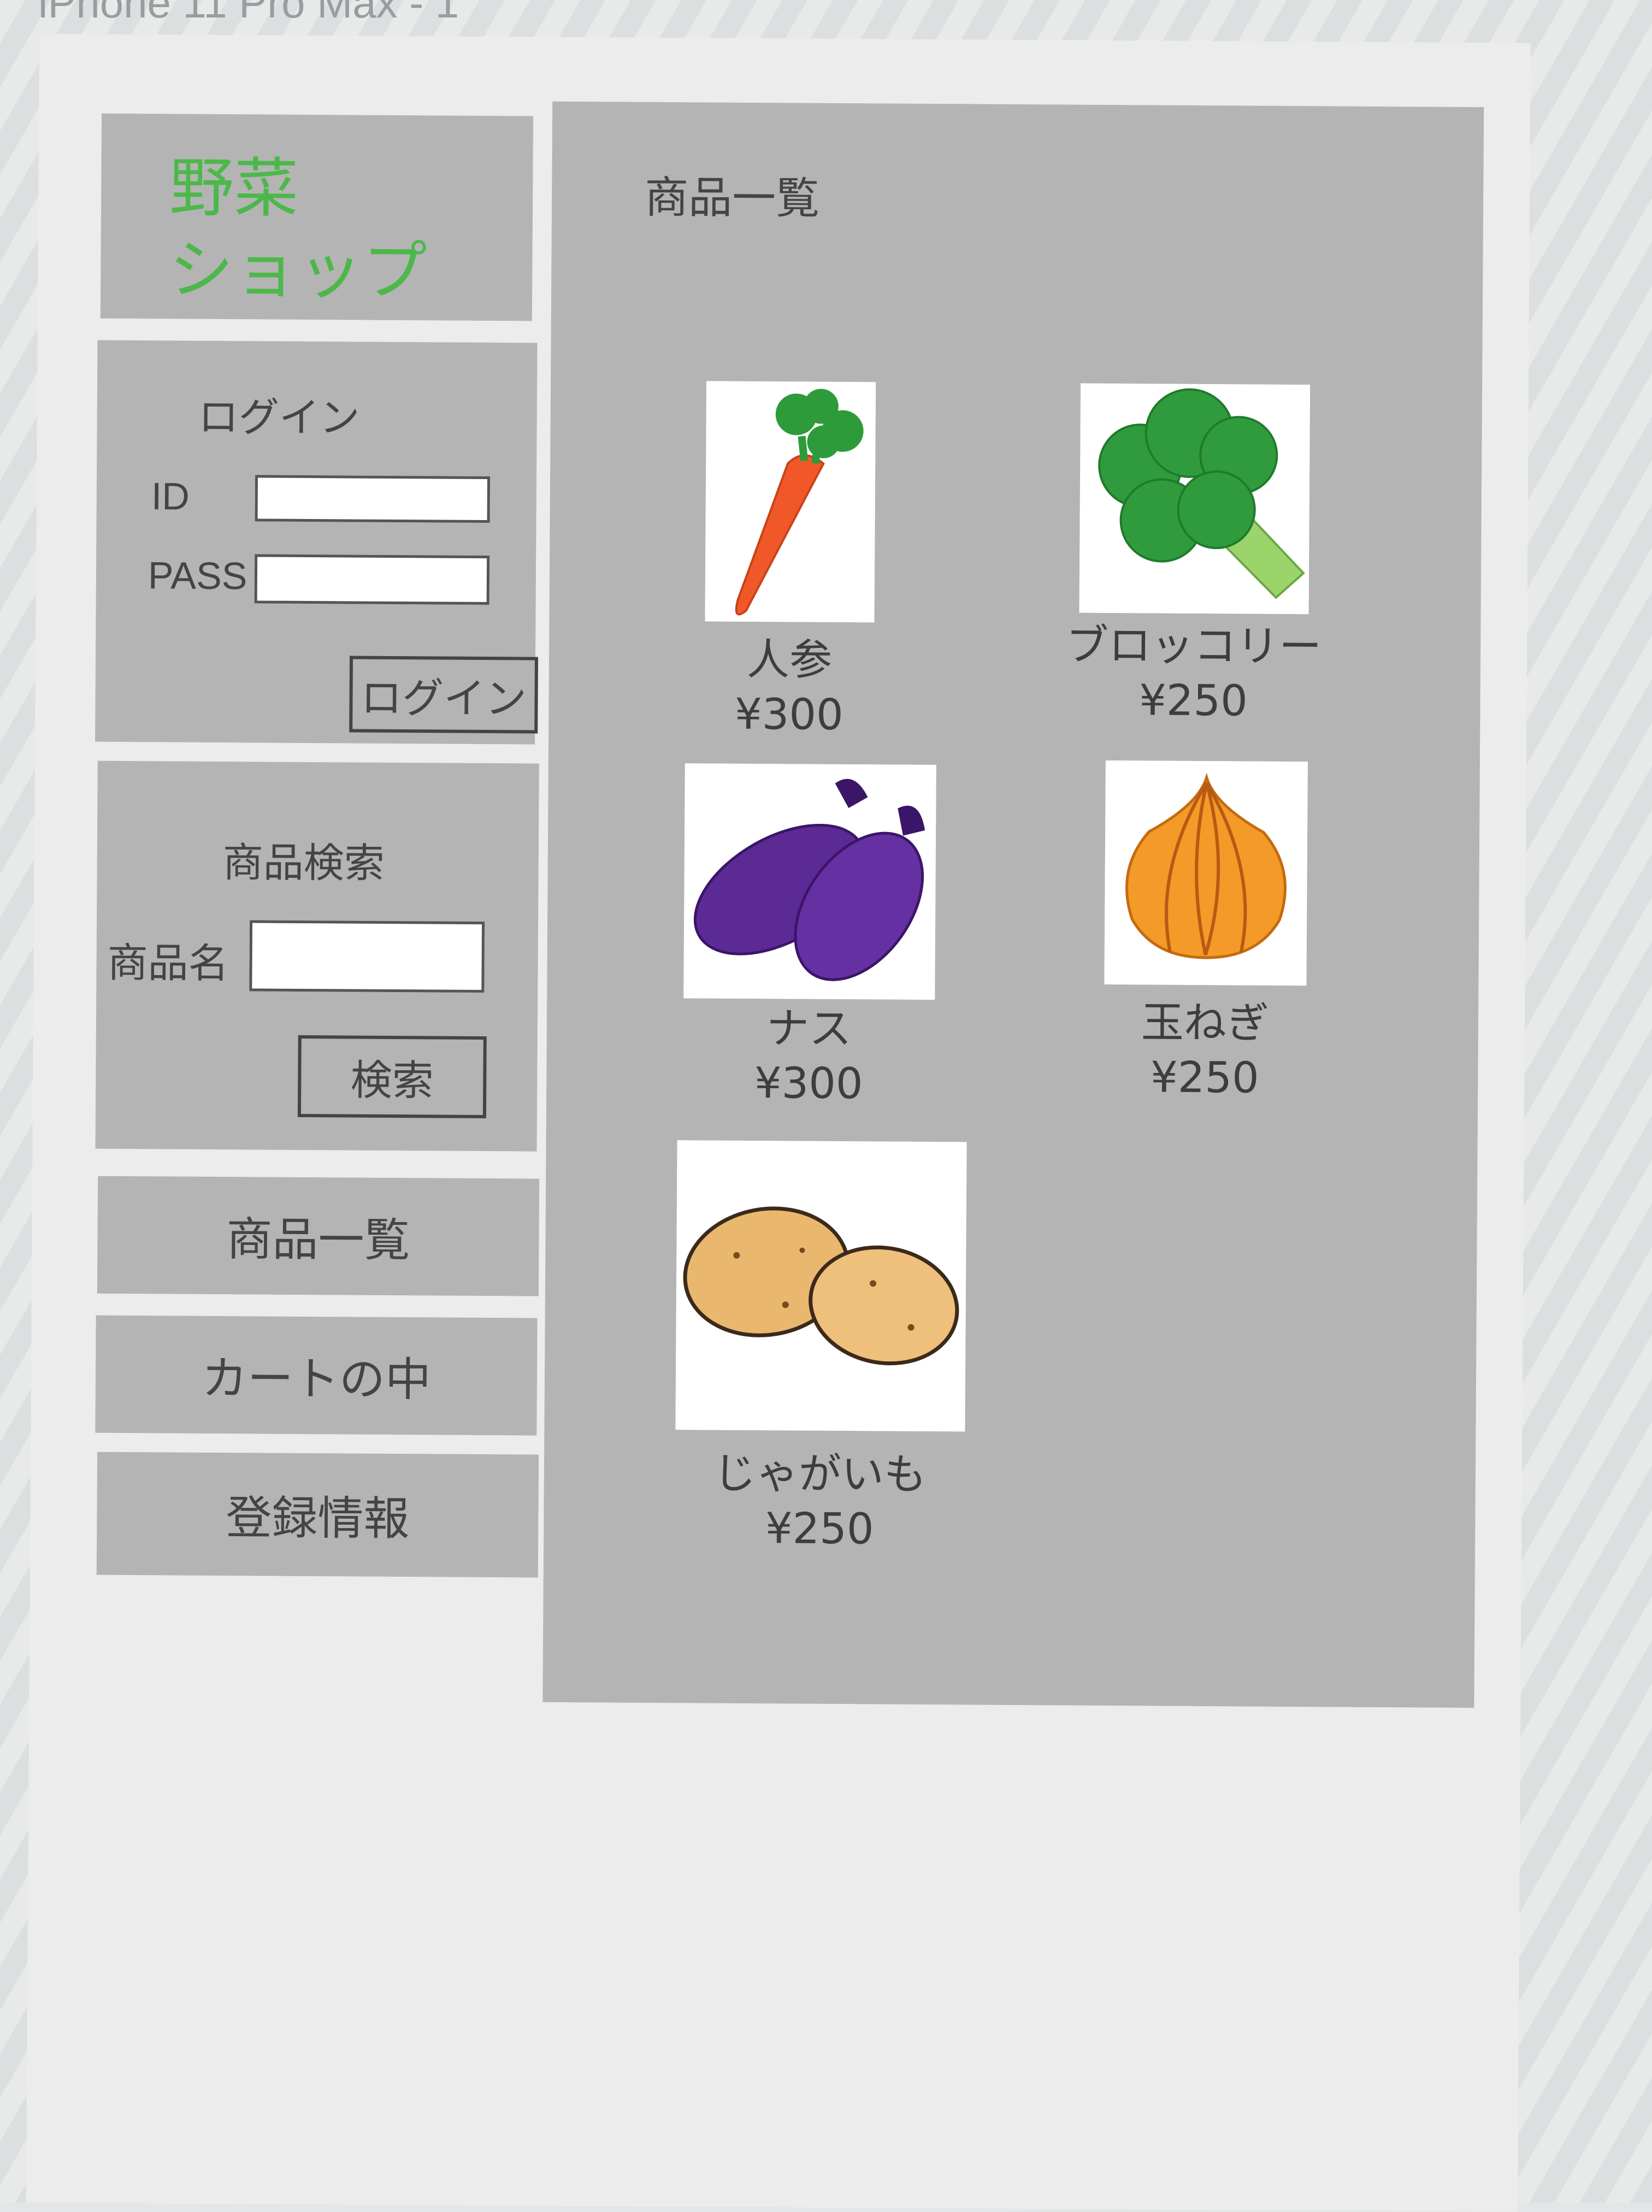 This screenshot has width=1652, height=2212. What do you see at coordinates (809, 1029) in the screenshot?
I see `product-name: ナス` at bounding box center [809, 1029].